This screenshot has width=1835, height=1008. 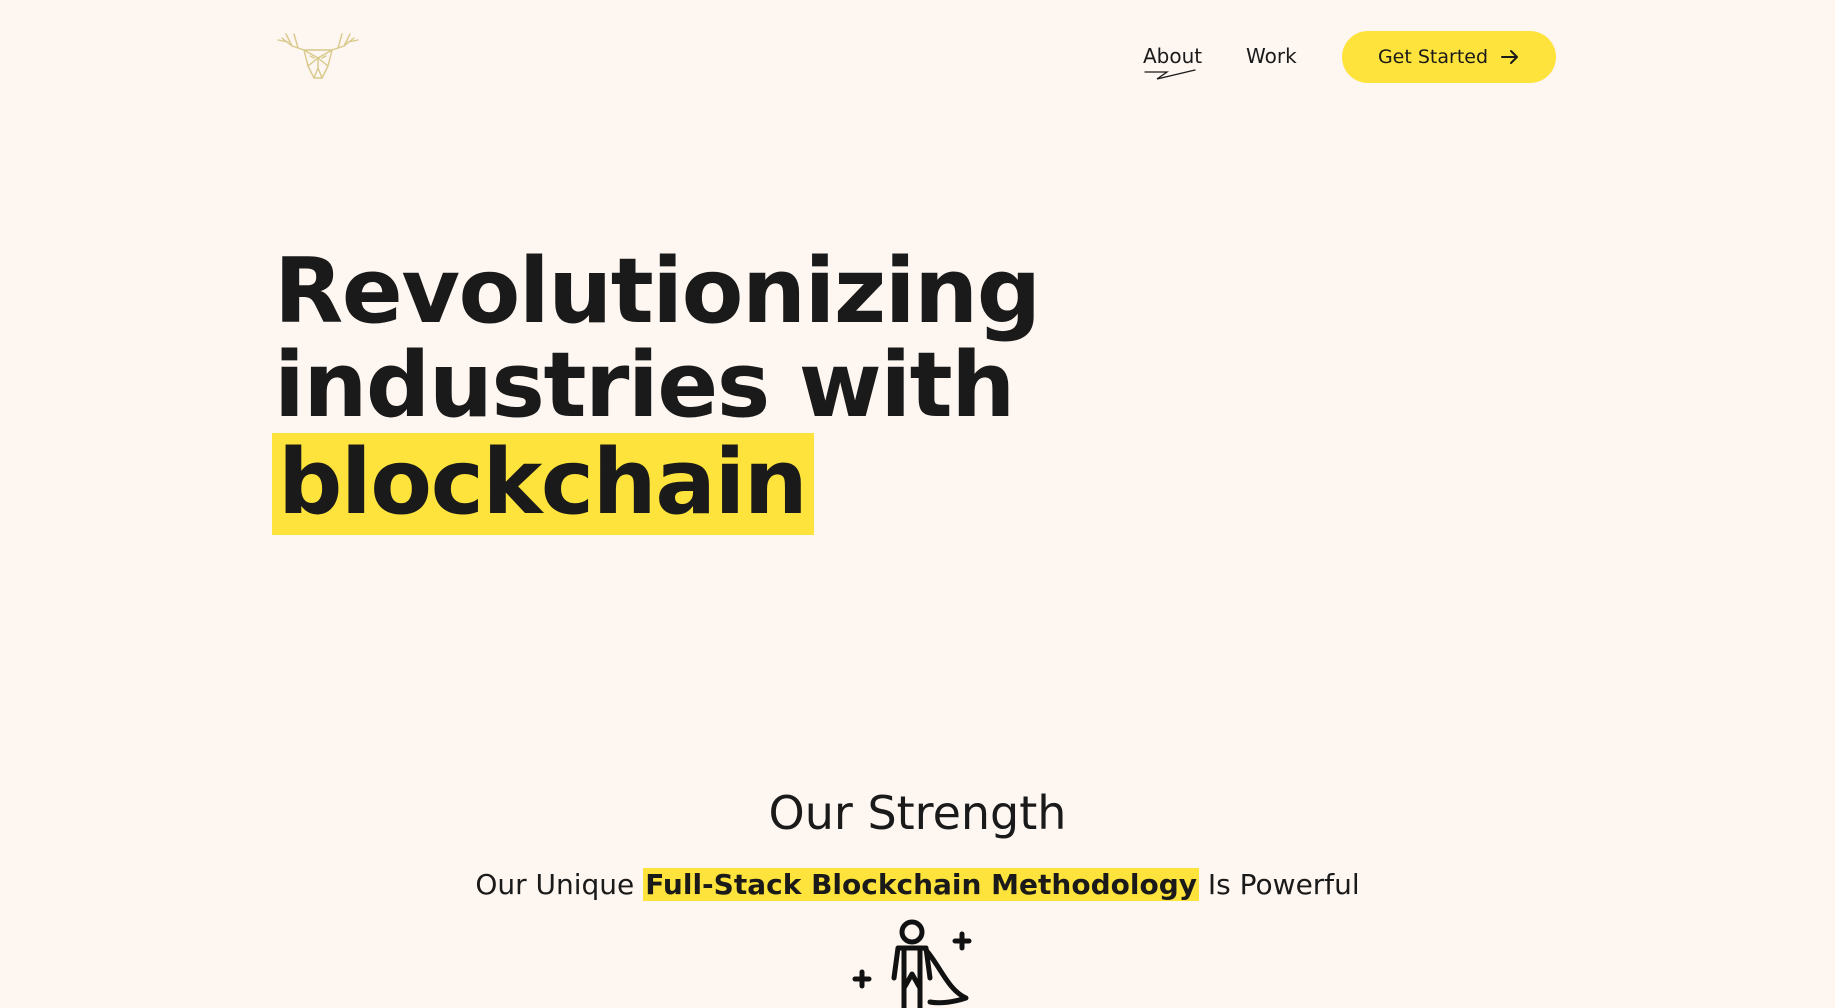 What do you see at coordinates (318, 56) in the screenshot?
I see `moose-head-icon` at bounding box center [318, 56].